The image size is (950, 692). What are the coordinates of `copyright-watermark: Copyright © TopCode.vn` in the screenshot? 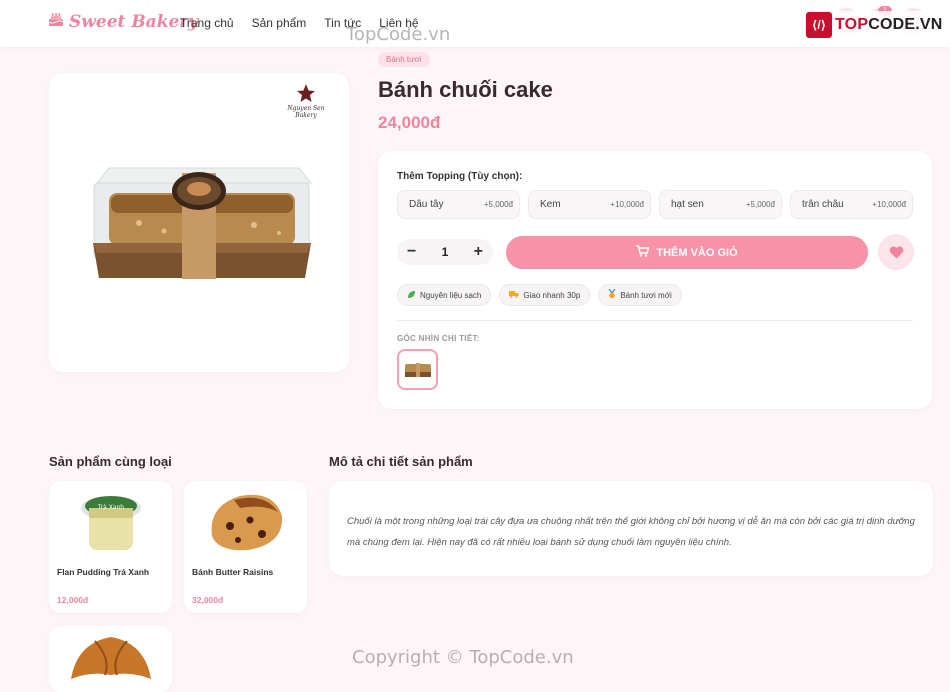 It's located at (463, 657).